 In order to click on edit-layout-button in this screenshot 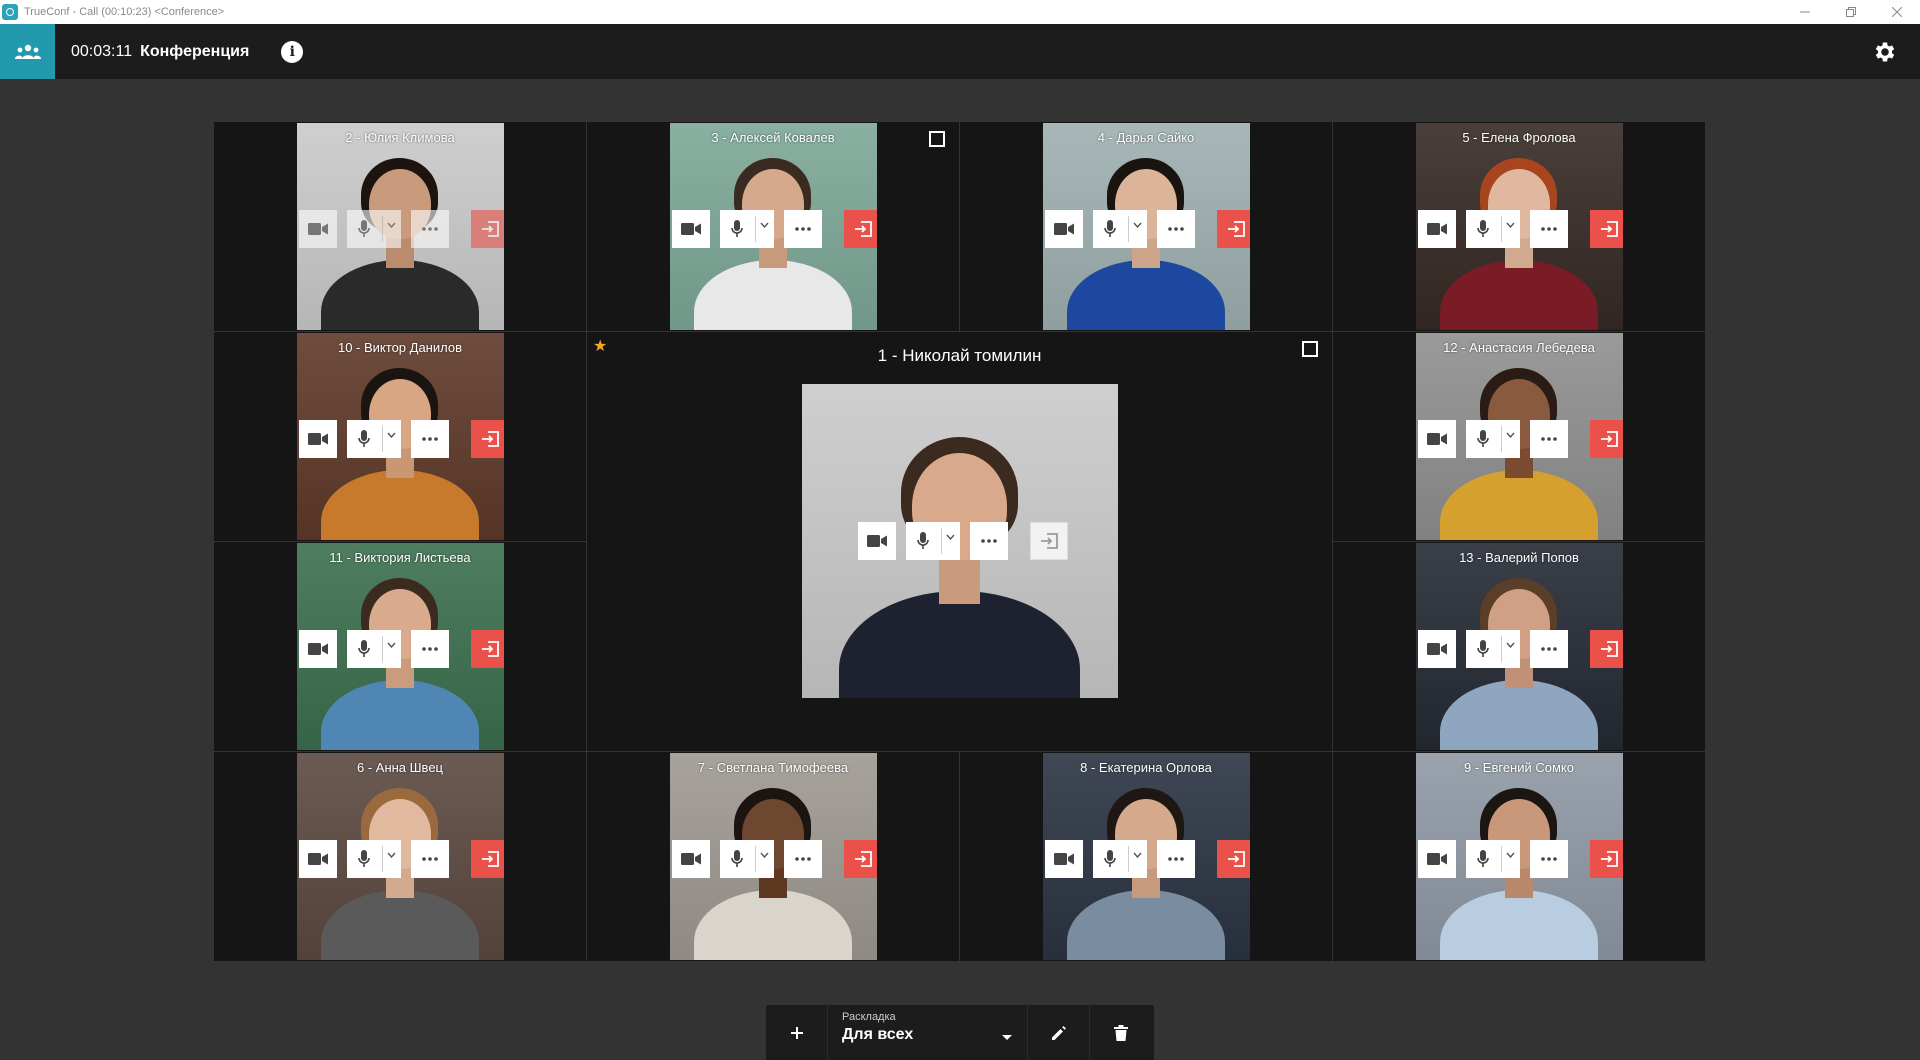, I will do `click(1059, 1032)`.